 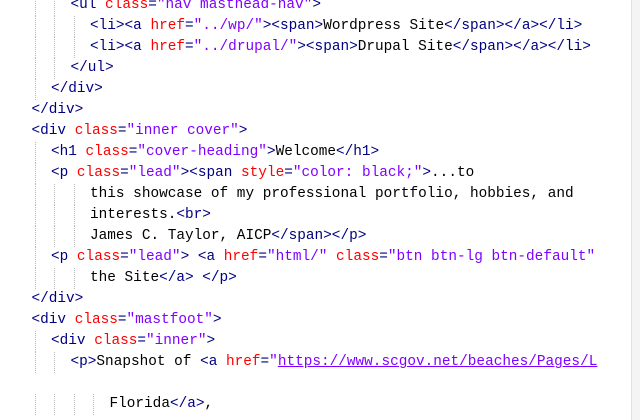 What do you see at coordinates (198, 278) in the screenshot?
I see `html-tag-token: </a> </p>` at bounding box center [198, 278].